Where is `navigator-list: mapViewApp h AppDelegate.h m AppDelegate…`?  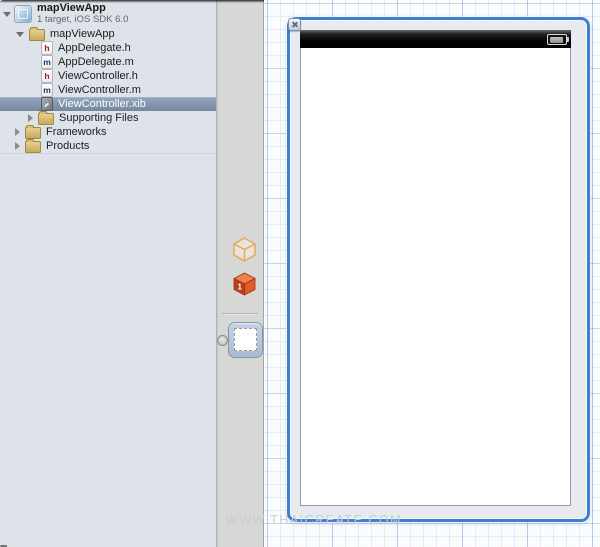
navigator-list: mapViewApp h AppDelegate.h m AppDelegate… is located at coordinates (108, 90).